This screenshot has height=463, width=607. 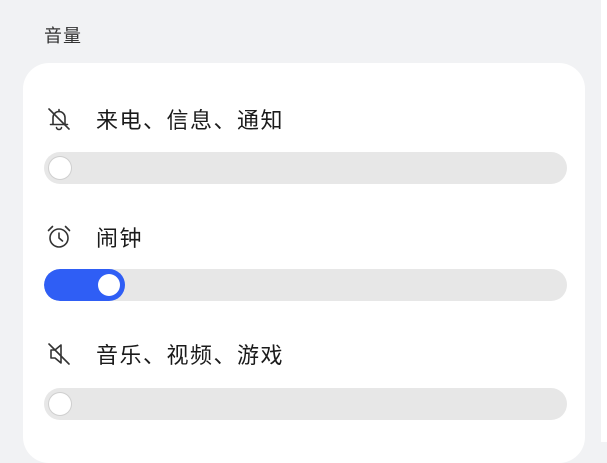 I want to click on bell-muted-icon, so click(x=59, y=119).